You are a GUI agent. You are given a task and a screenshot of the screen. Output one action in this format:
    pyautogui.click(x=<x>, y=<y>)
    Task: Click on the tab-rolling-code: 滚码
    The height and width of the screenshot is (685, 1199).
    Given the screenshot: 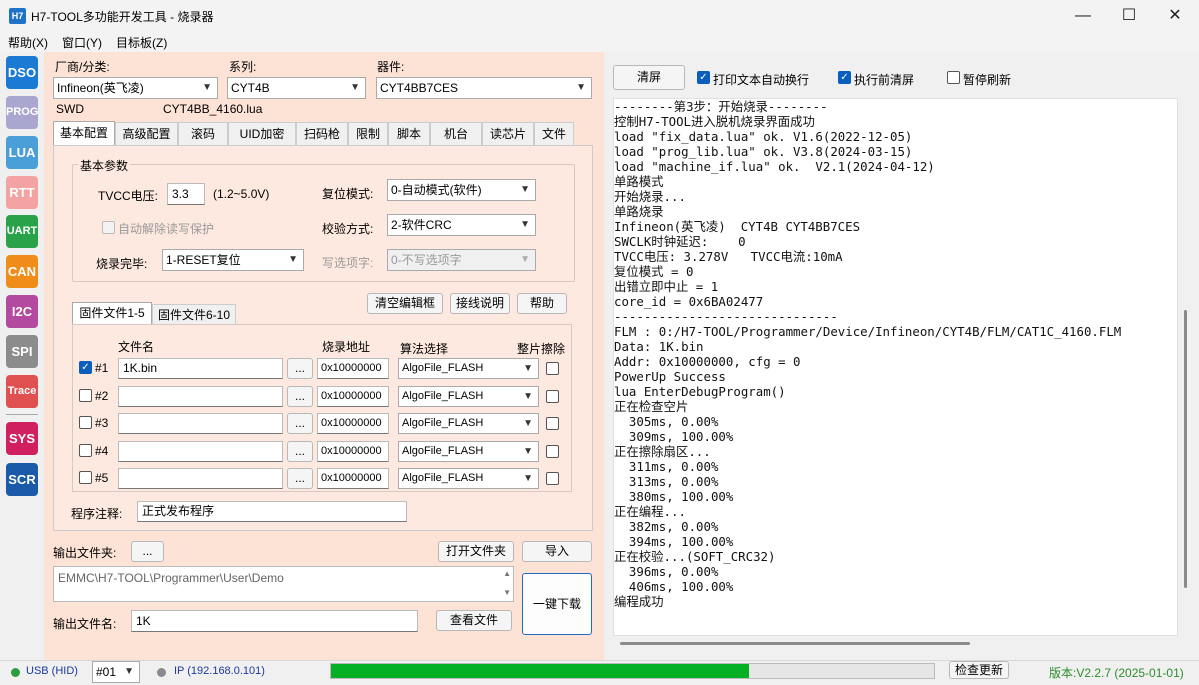 What is the action you would take?
    pyautogui.click(x=203, y=133)
    